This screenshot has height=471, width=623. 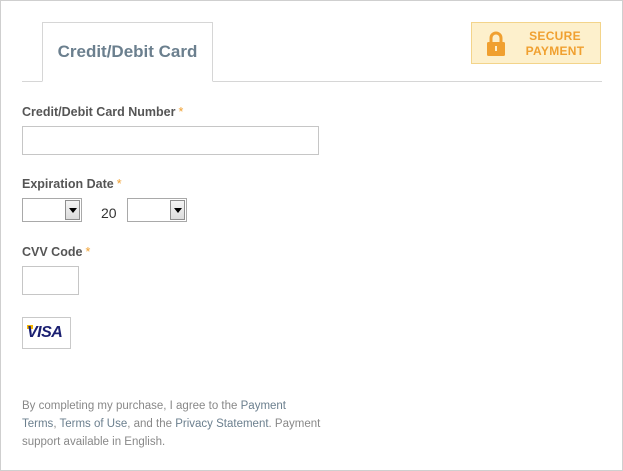 I want to click on expiration-date-label: Expiration Date *, so click(x=72, y=184).